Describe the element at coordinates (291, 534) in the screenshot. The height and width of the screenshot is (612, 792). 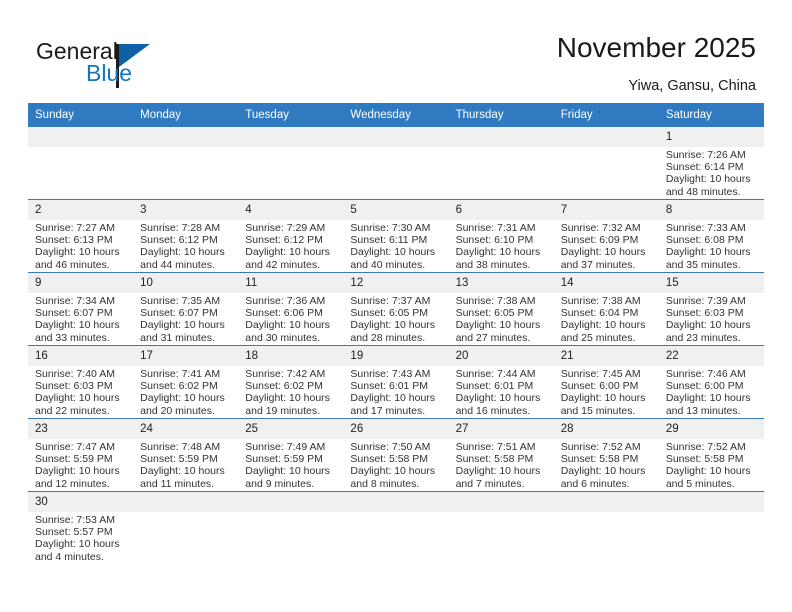
I see `calendar-empty-cell` at that location.